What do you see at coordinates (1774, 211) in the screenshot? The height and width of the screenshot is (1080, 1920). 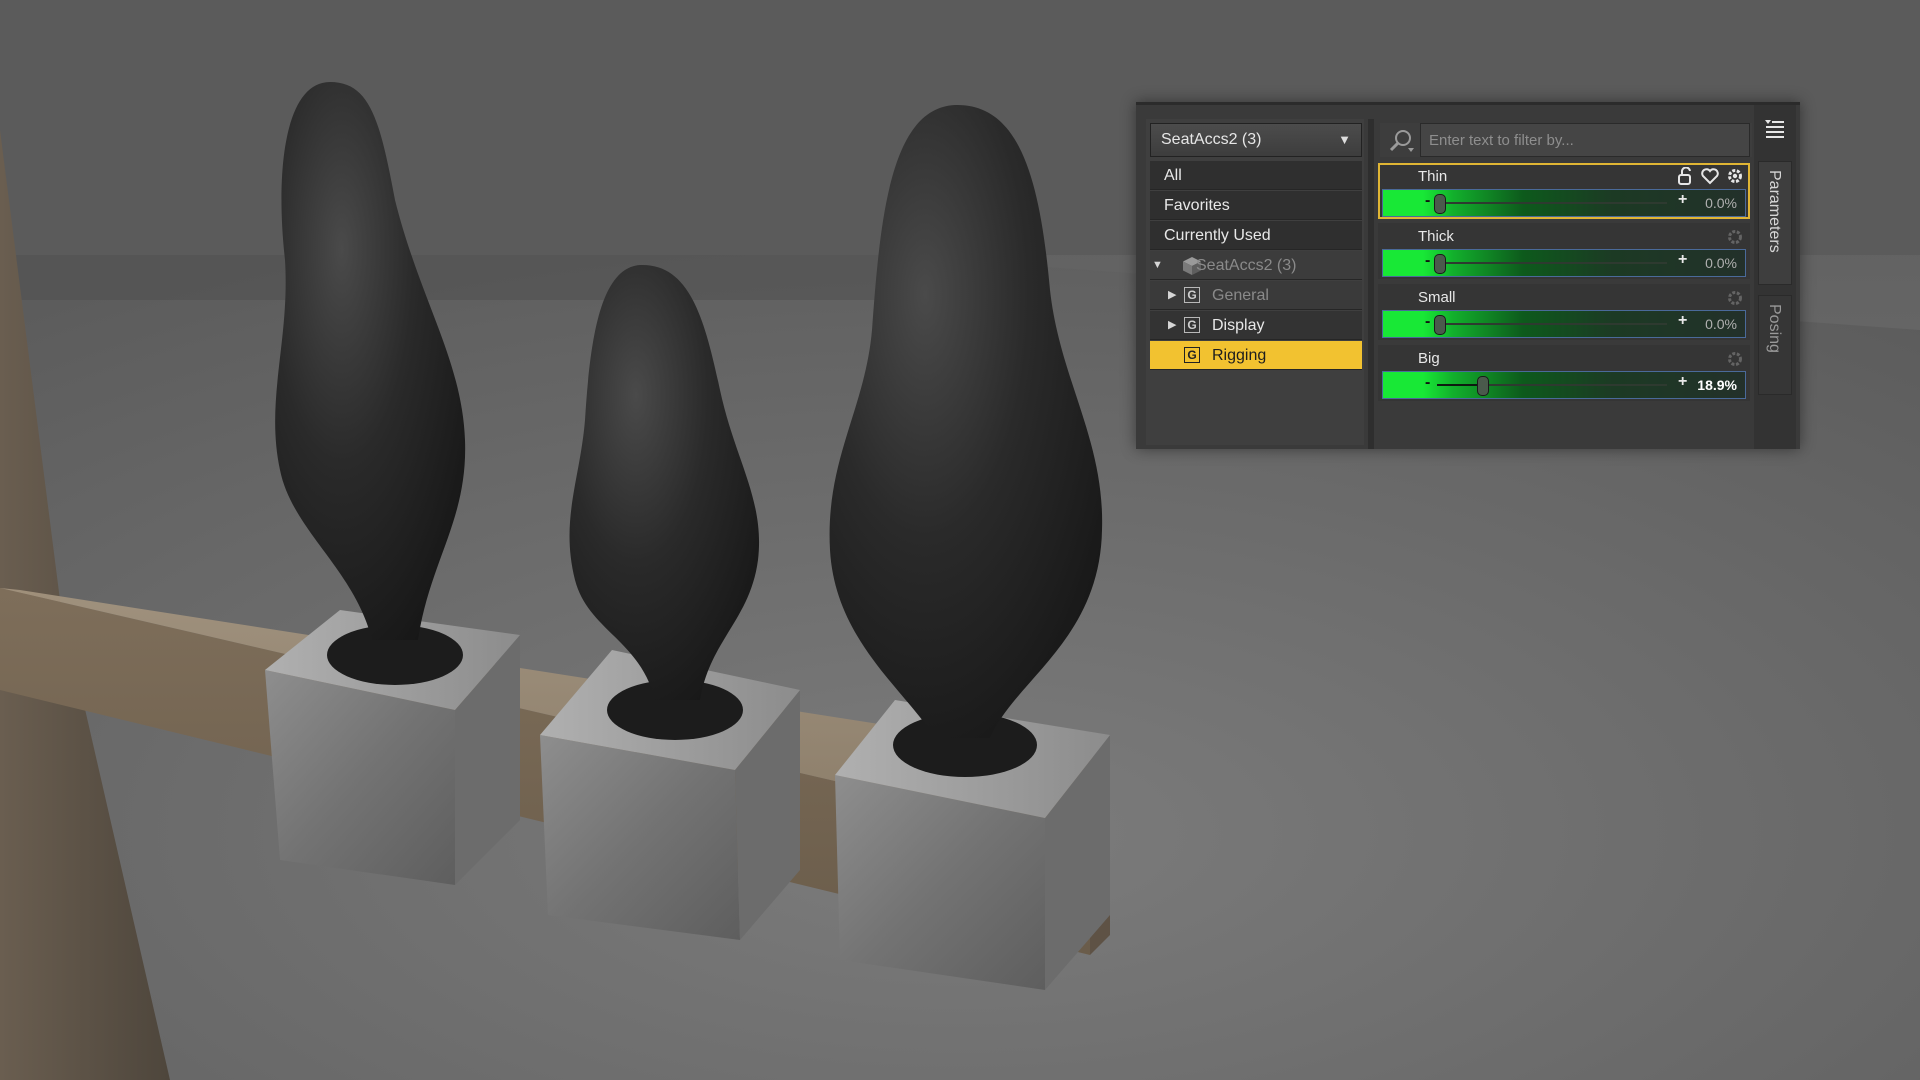 I see `tab-label: Parameters` at bounding box center [1774, 211].